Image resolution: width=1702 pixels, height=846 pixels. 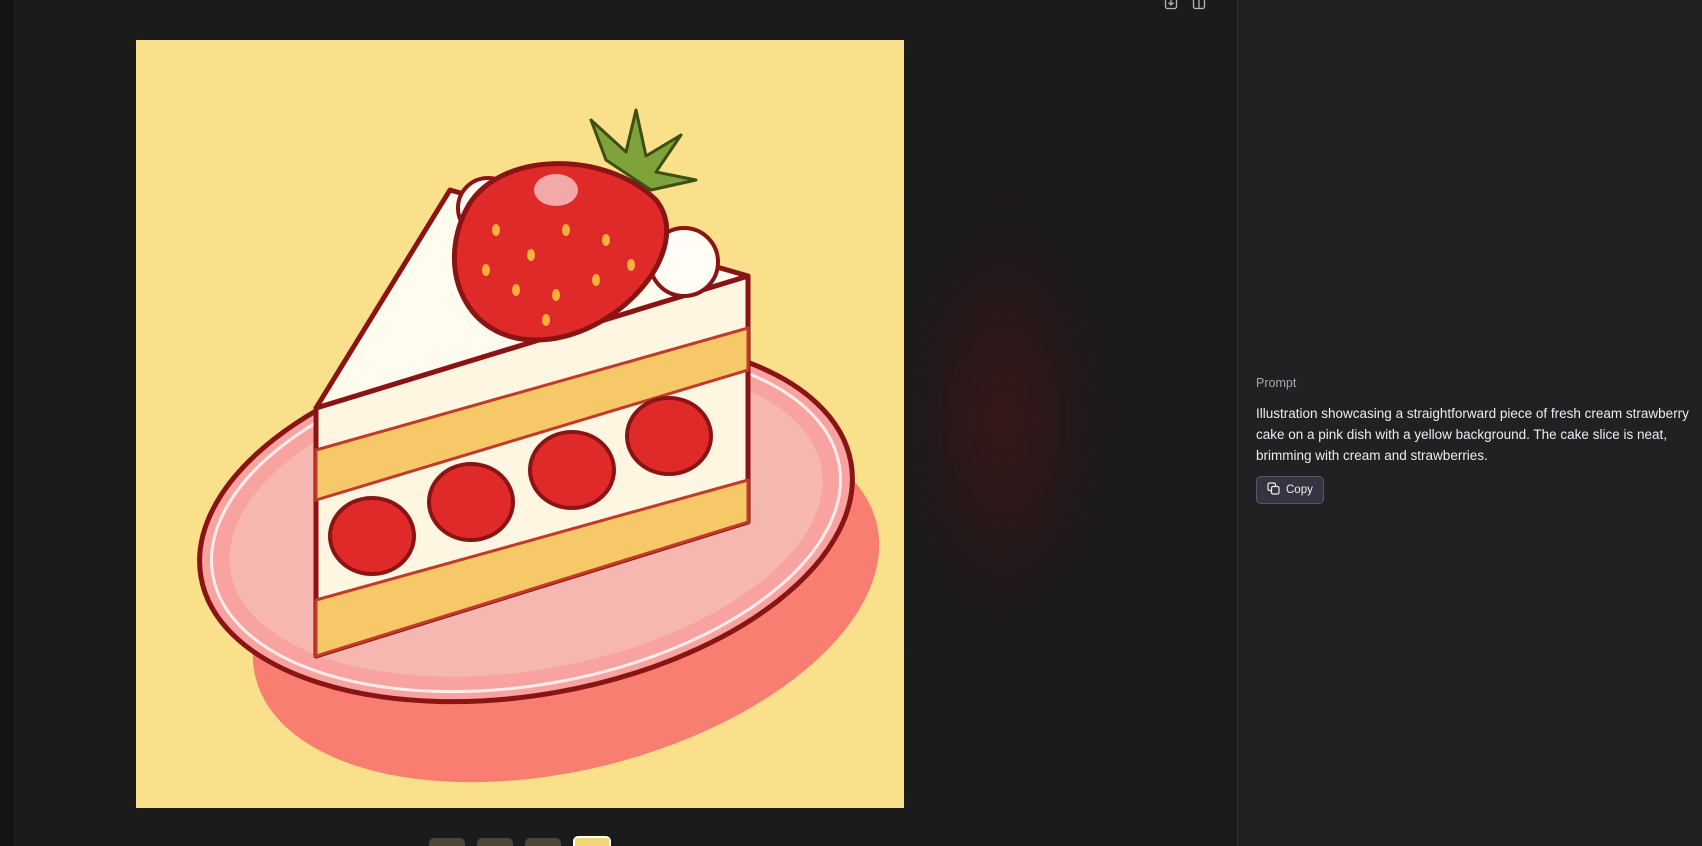 I want to click on left-edge, so click(x=7, y=423).